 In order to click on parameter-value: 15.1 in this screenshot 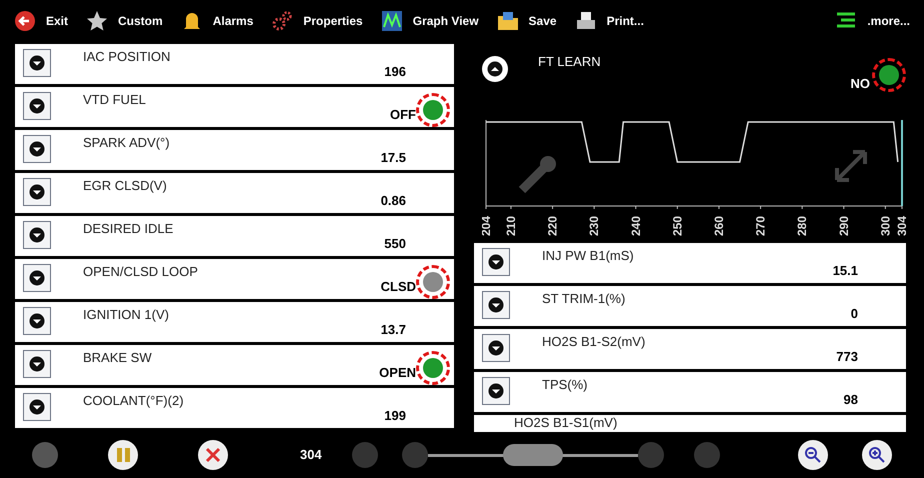, I will do `click(845, 270)`.